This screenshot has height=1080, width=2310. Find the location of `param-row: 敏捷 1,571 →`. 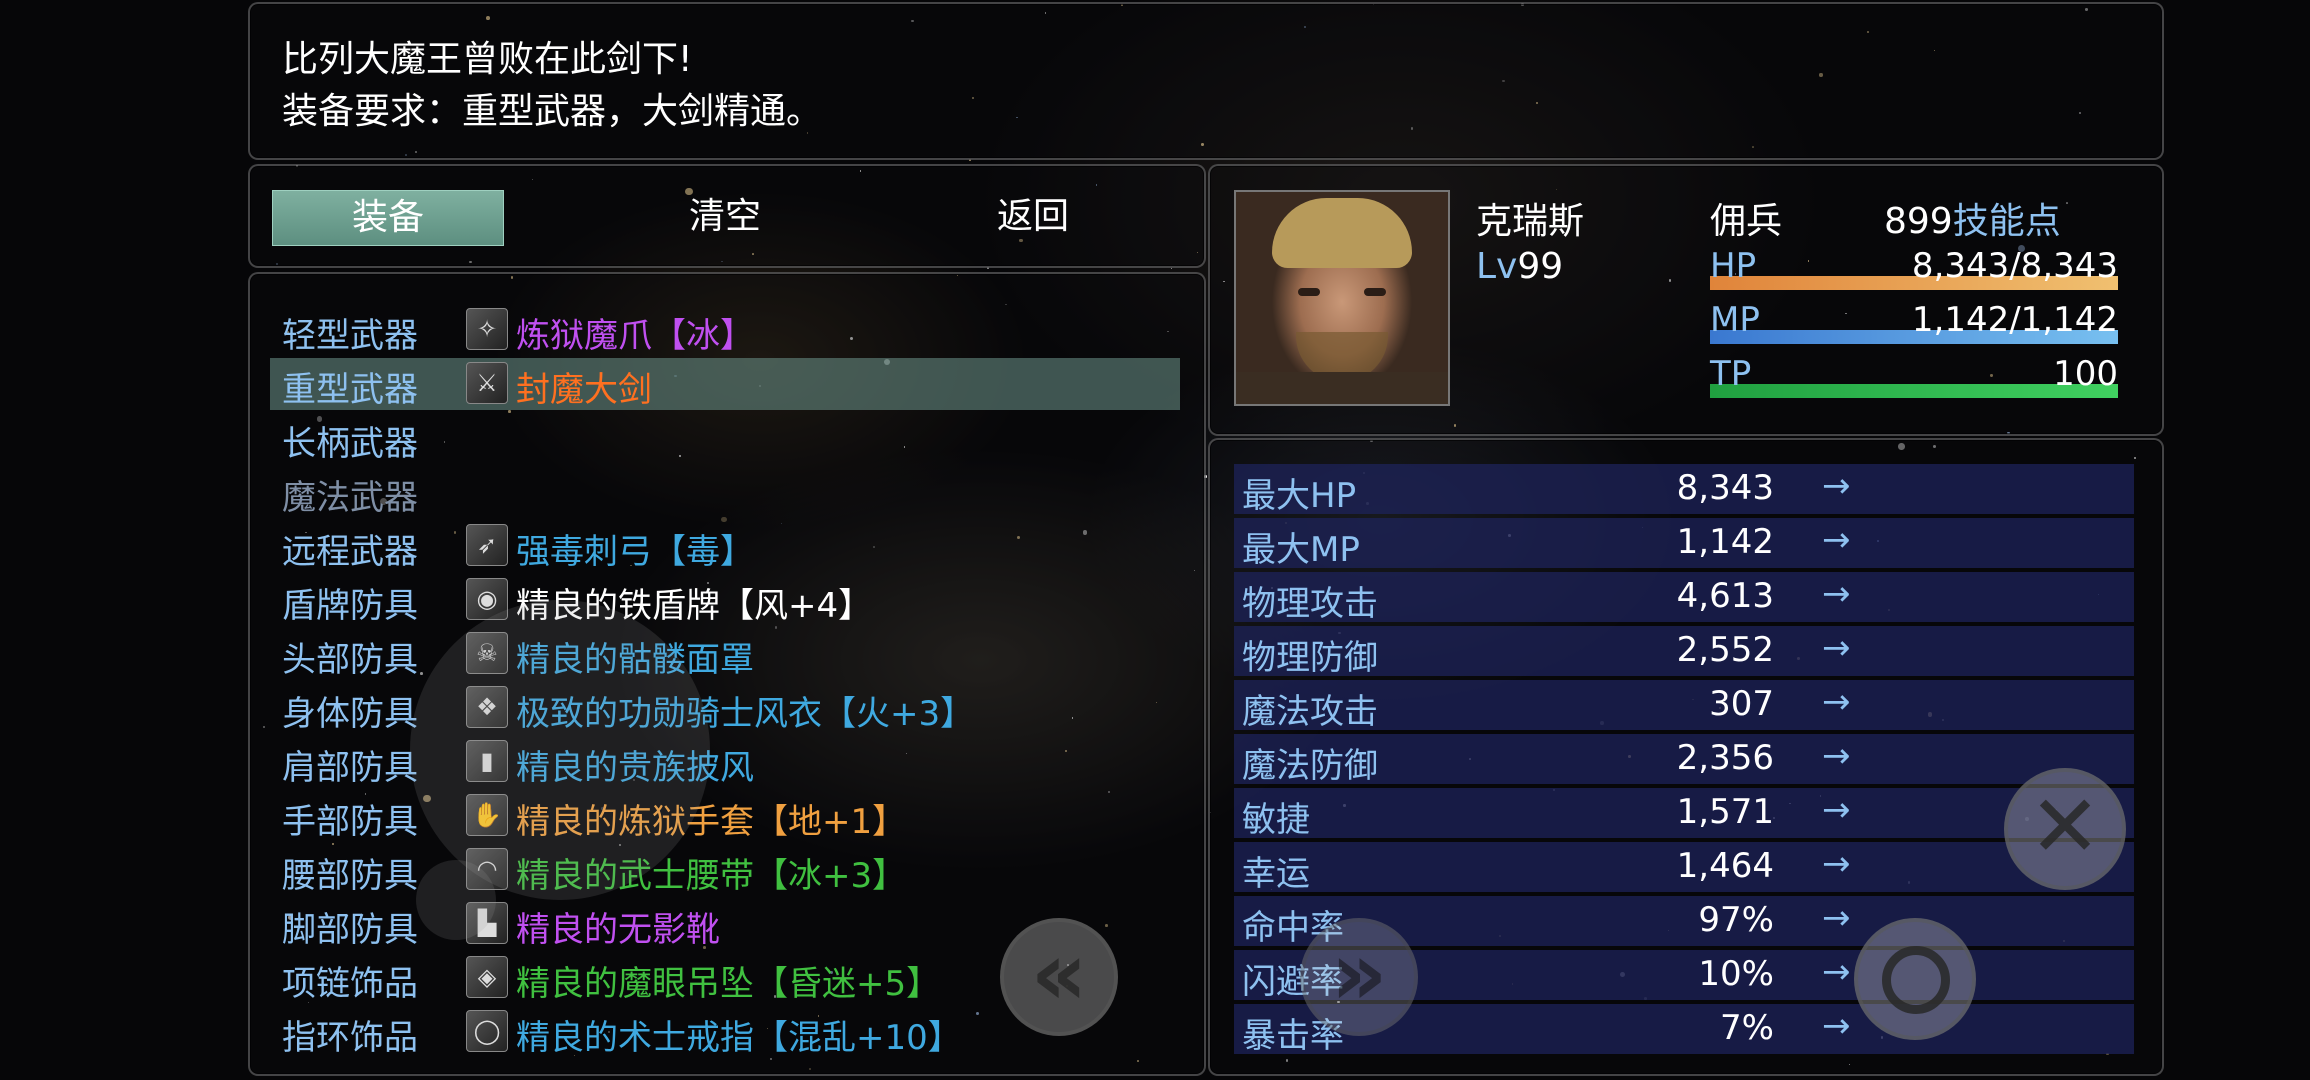

param-row: 敏捷 1,571 → is located at coordinates (1684, 814).